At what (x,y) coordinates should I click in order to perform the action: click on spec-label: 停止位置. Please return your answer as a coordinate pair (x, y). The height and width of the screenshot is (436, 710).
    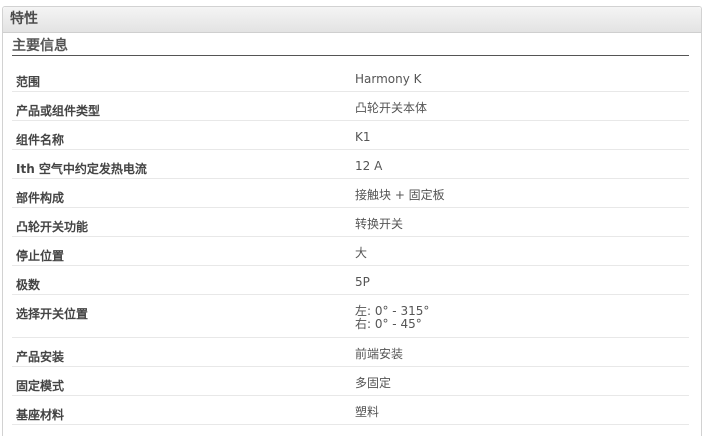
    Looking at the image, I should click on (40, 256).